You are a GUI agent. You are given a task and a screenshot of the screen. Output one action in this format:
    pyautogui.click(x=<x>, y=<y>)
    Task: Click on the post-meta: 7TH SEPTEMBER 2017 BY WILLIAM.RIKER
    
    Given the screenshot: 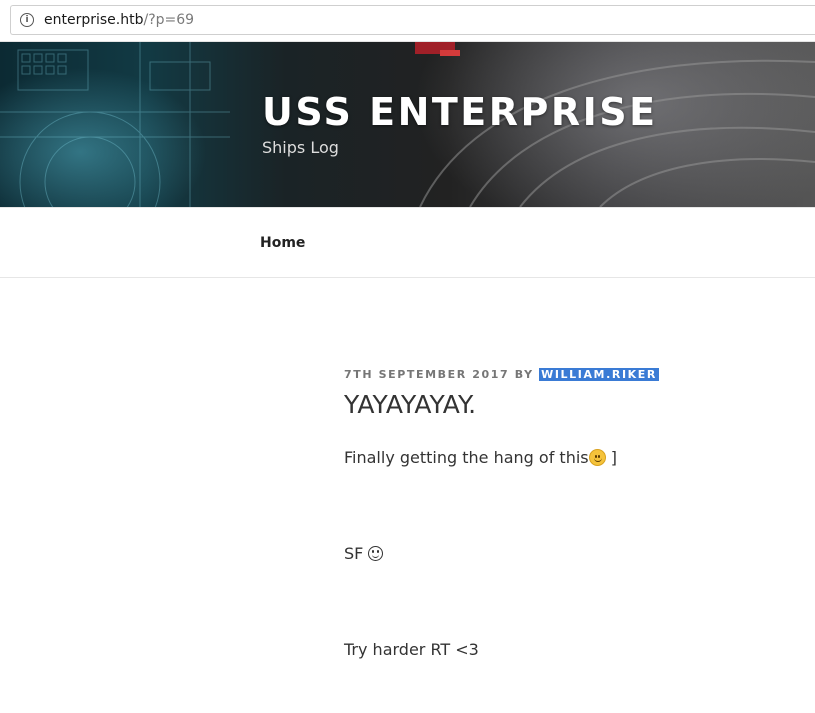 What is the action you would take?
    pyautogui.click(x=501, y=374)
    